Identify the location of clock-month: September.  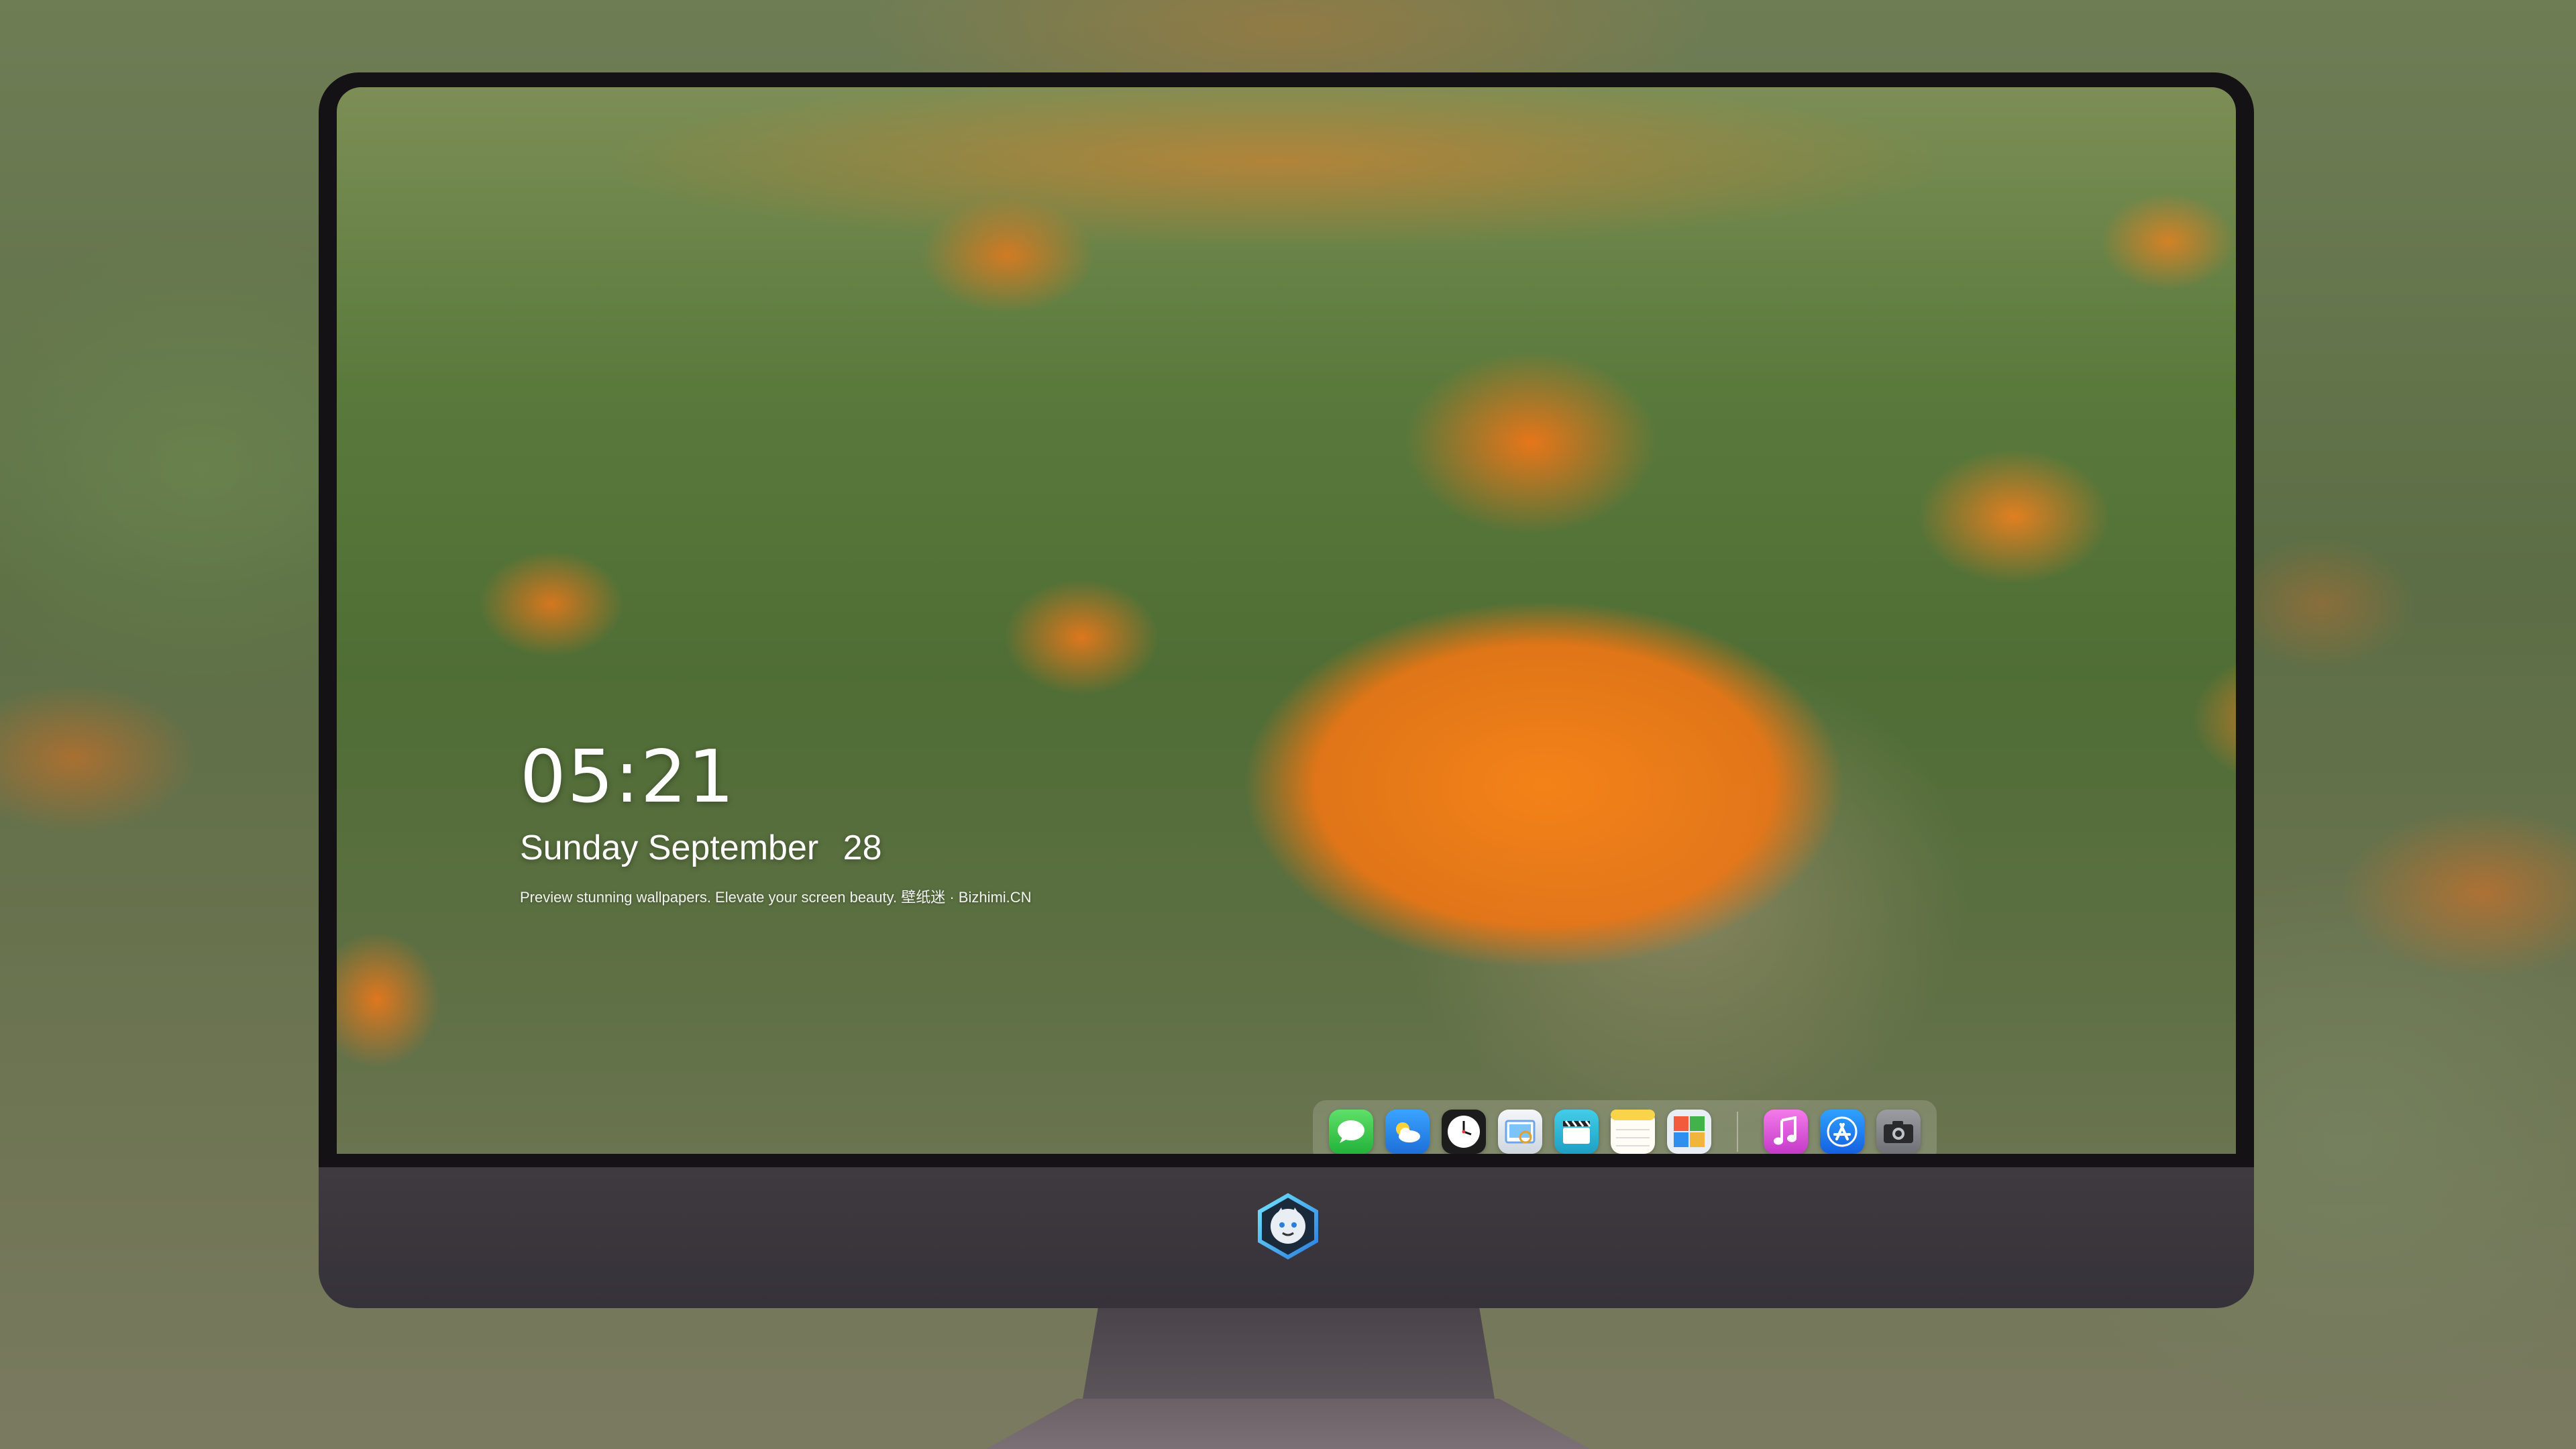
(733, 847).